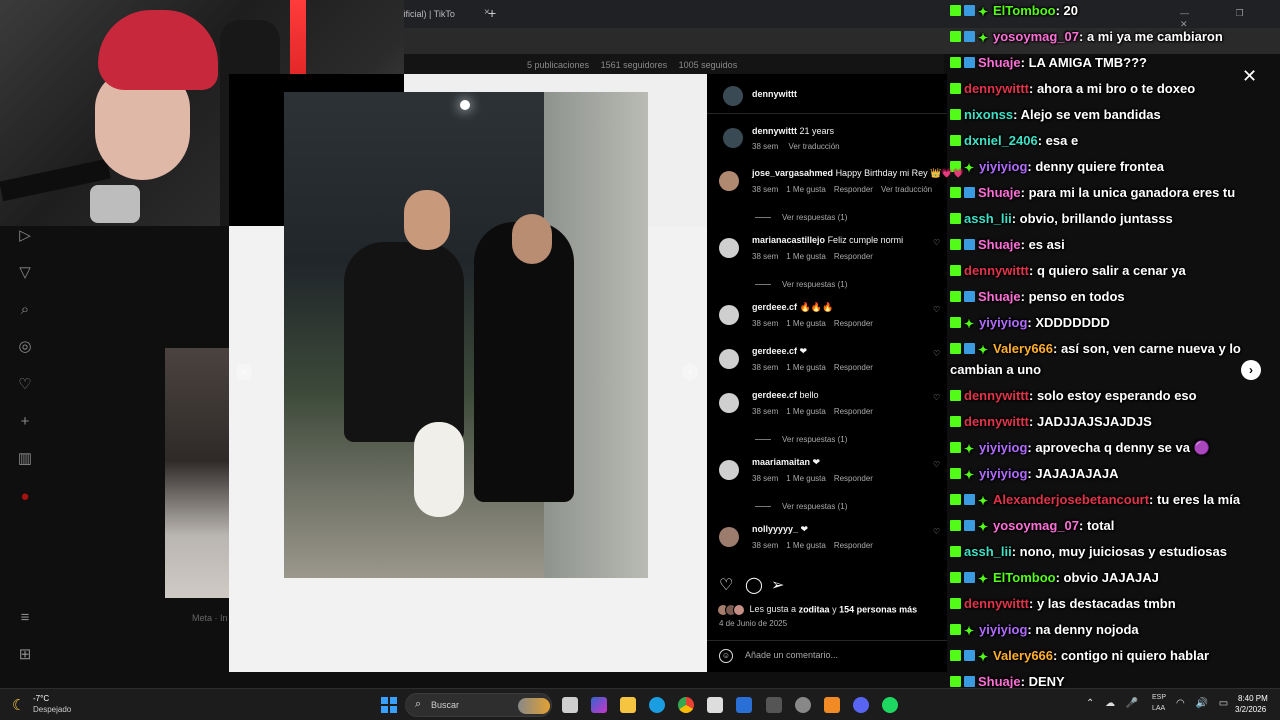  I want to click on store-icon, so click(715, 705).